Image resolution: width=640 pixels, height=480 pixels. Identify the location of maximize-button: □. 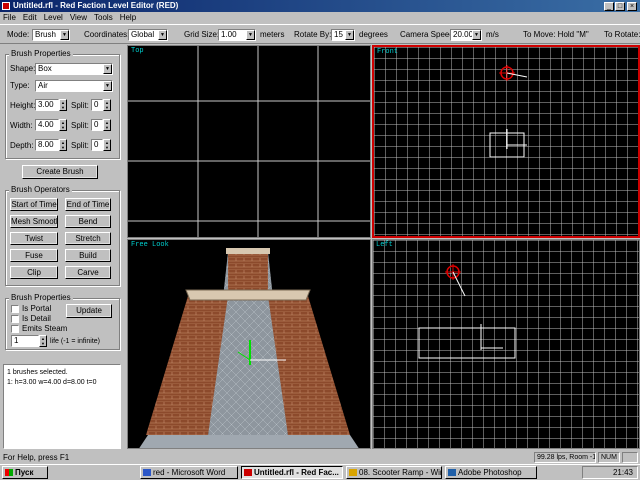
(620, 6).